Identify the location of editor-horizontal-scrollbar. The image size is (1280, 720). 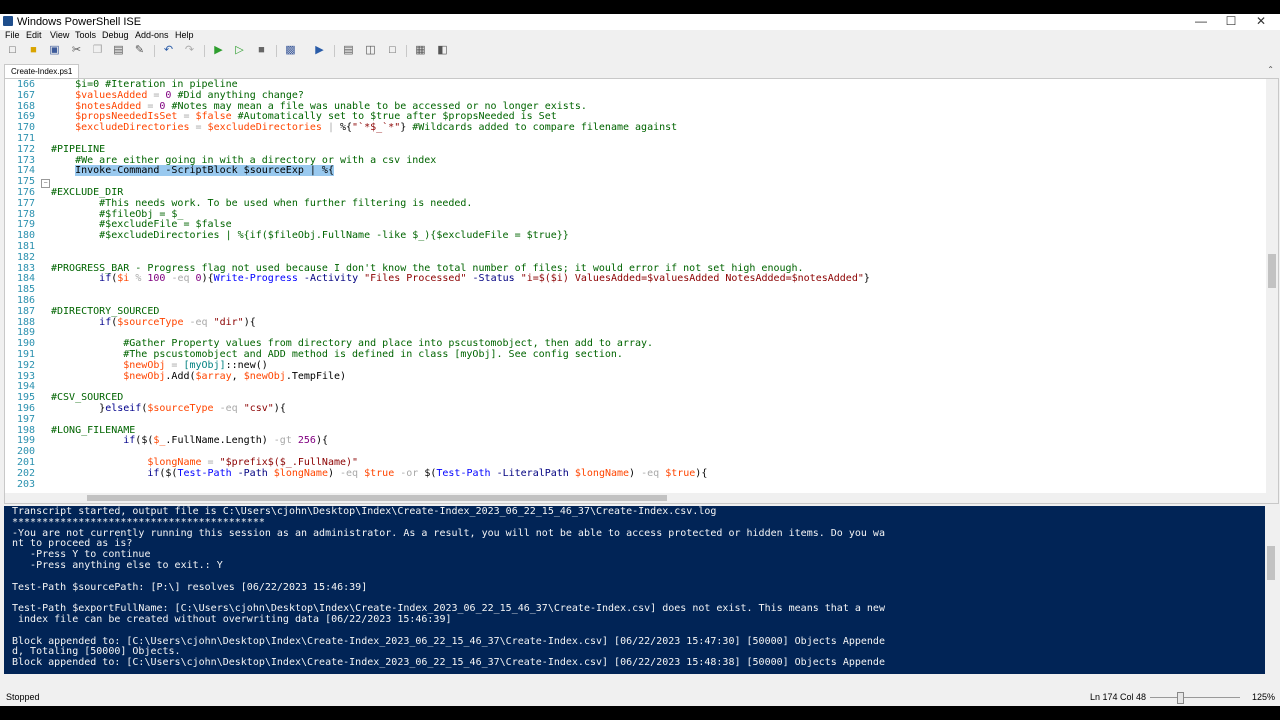
(635, 498).